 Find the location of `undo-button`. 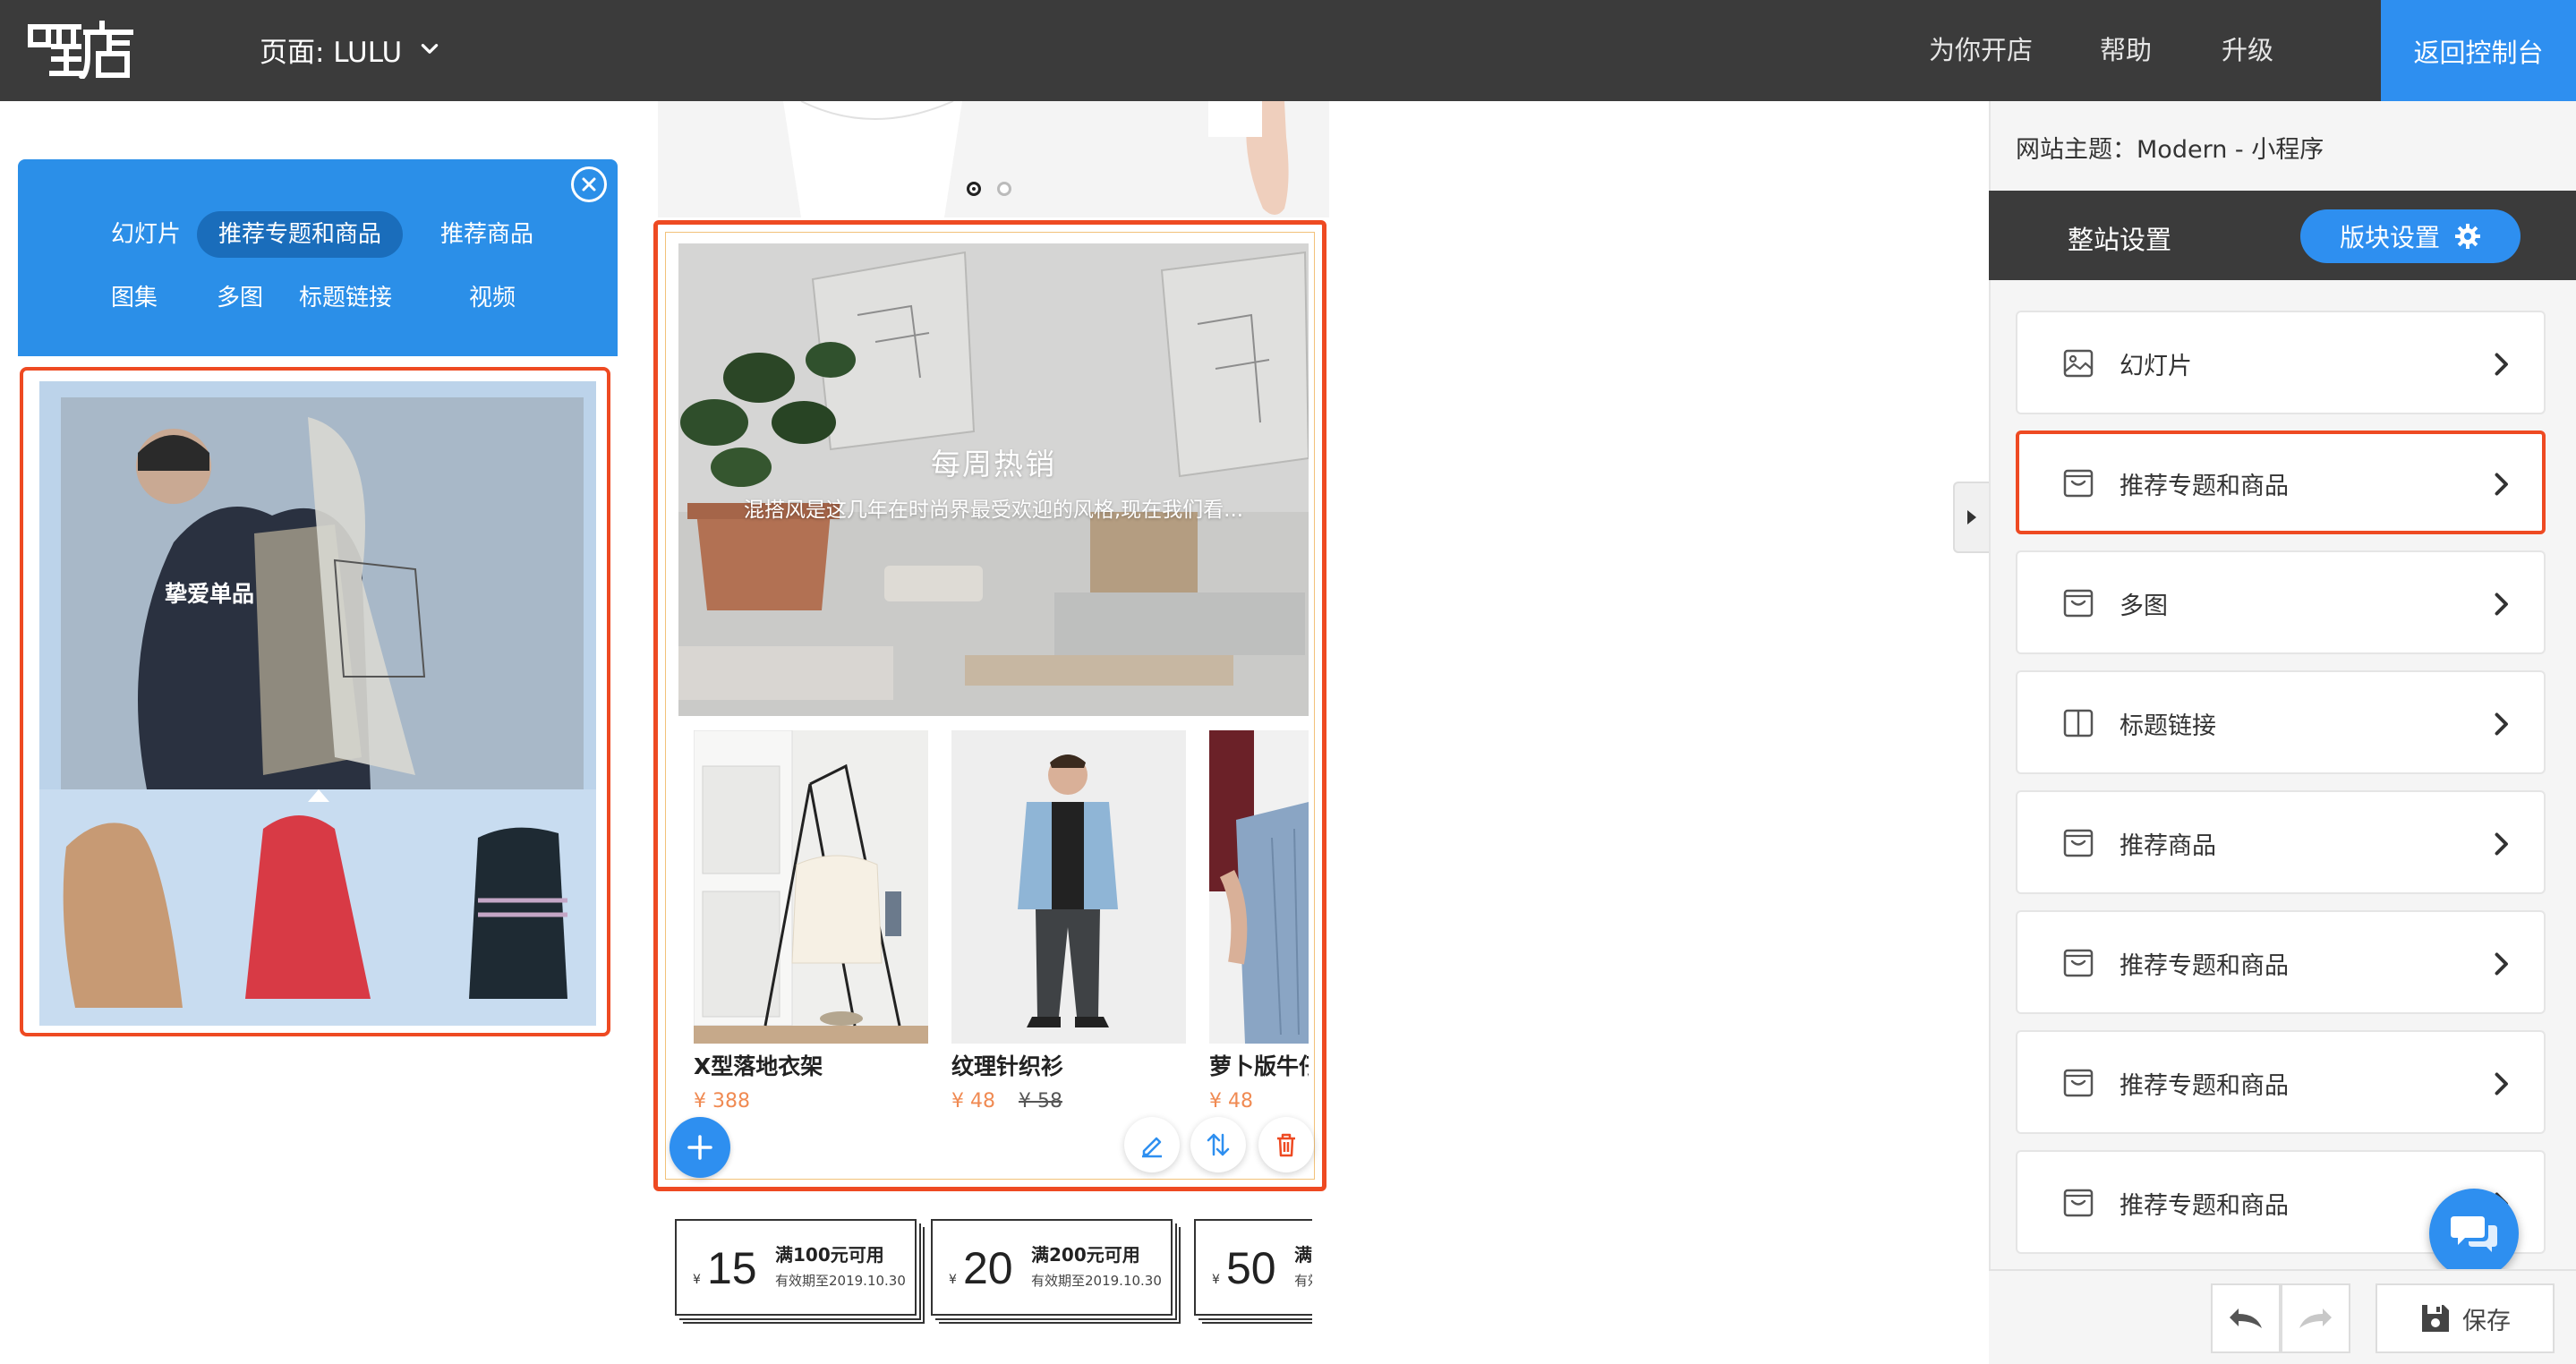

undo-button is located at coordinates (2246, 1318).